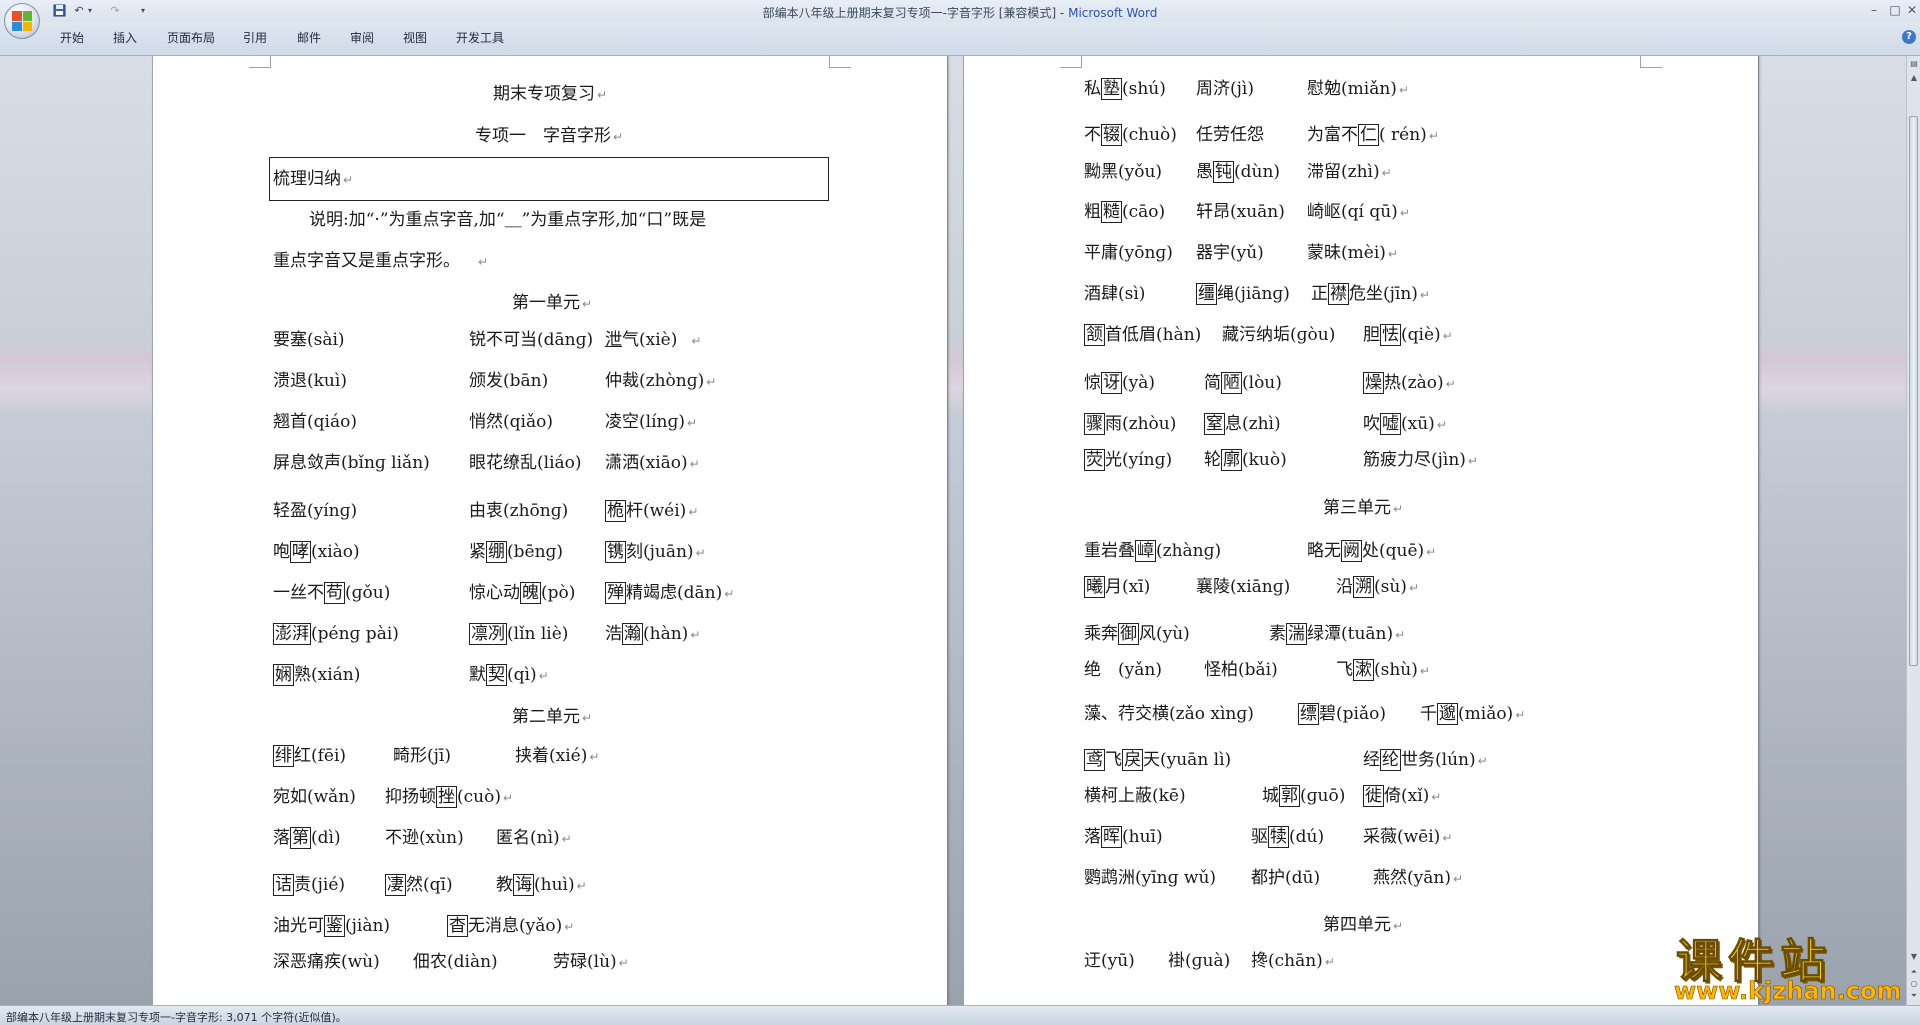 The width and height of the screenshot is (1920, 1025). I want to click on entry: 翘首(qiáo), so click(315, 422).